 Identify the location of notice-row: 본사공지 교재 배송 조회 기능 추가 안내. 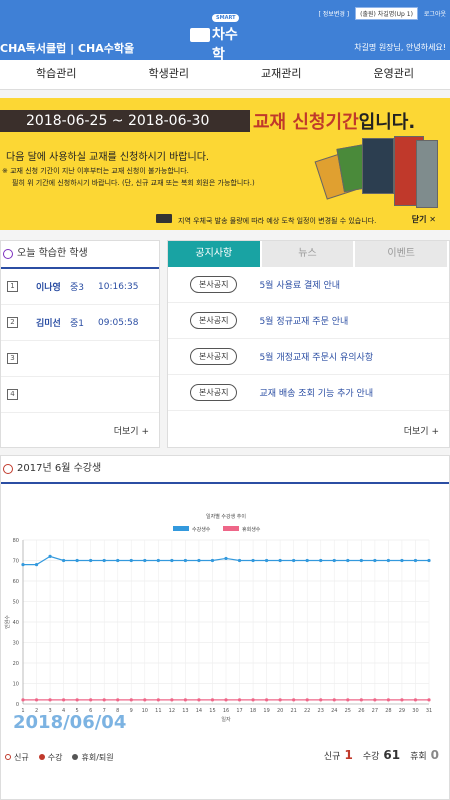
(308, 393).